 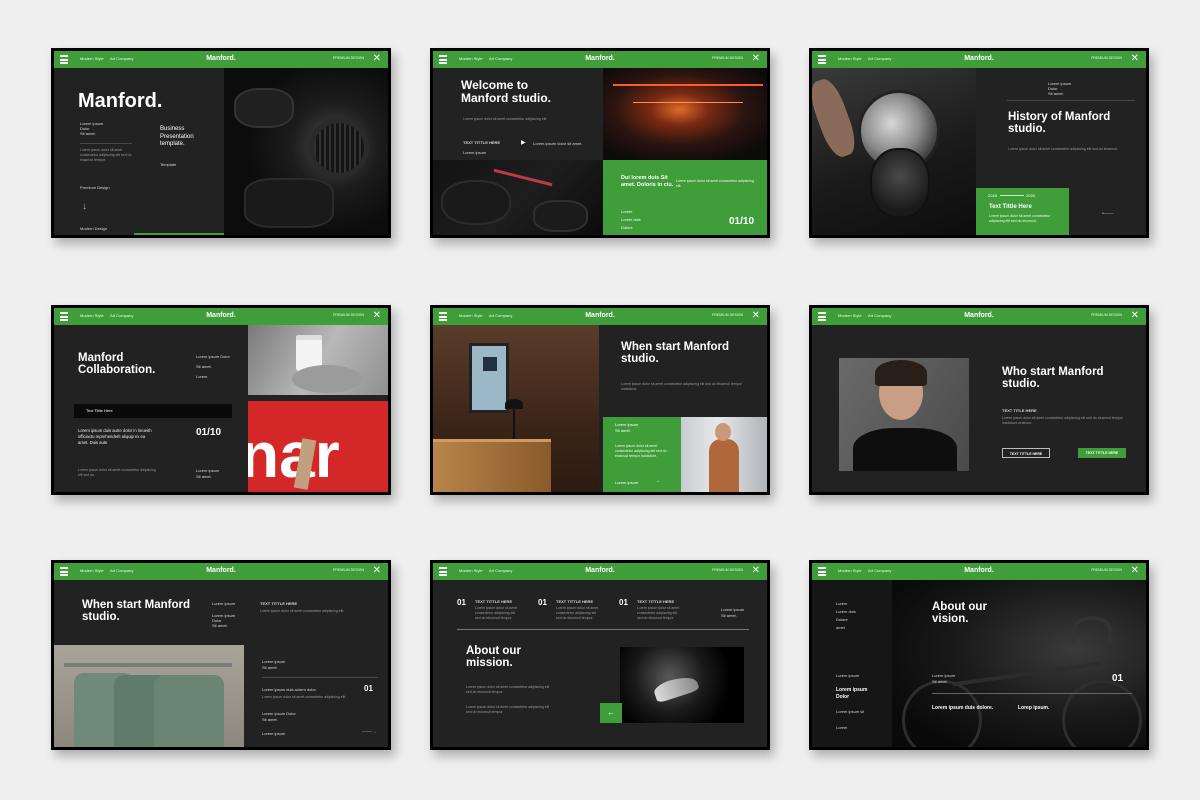 I want to click on footer-text: Lorep ipsum., so click(x=1034, y=708).